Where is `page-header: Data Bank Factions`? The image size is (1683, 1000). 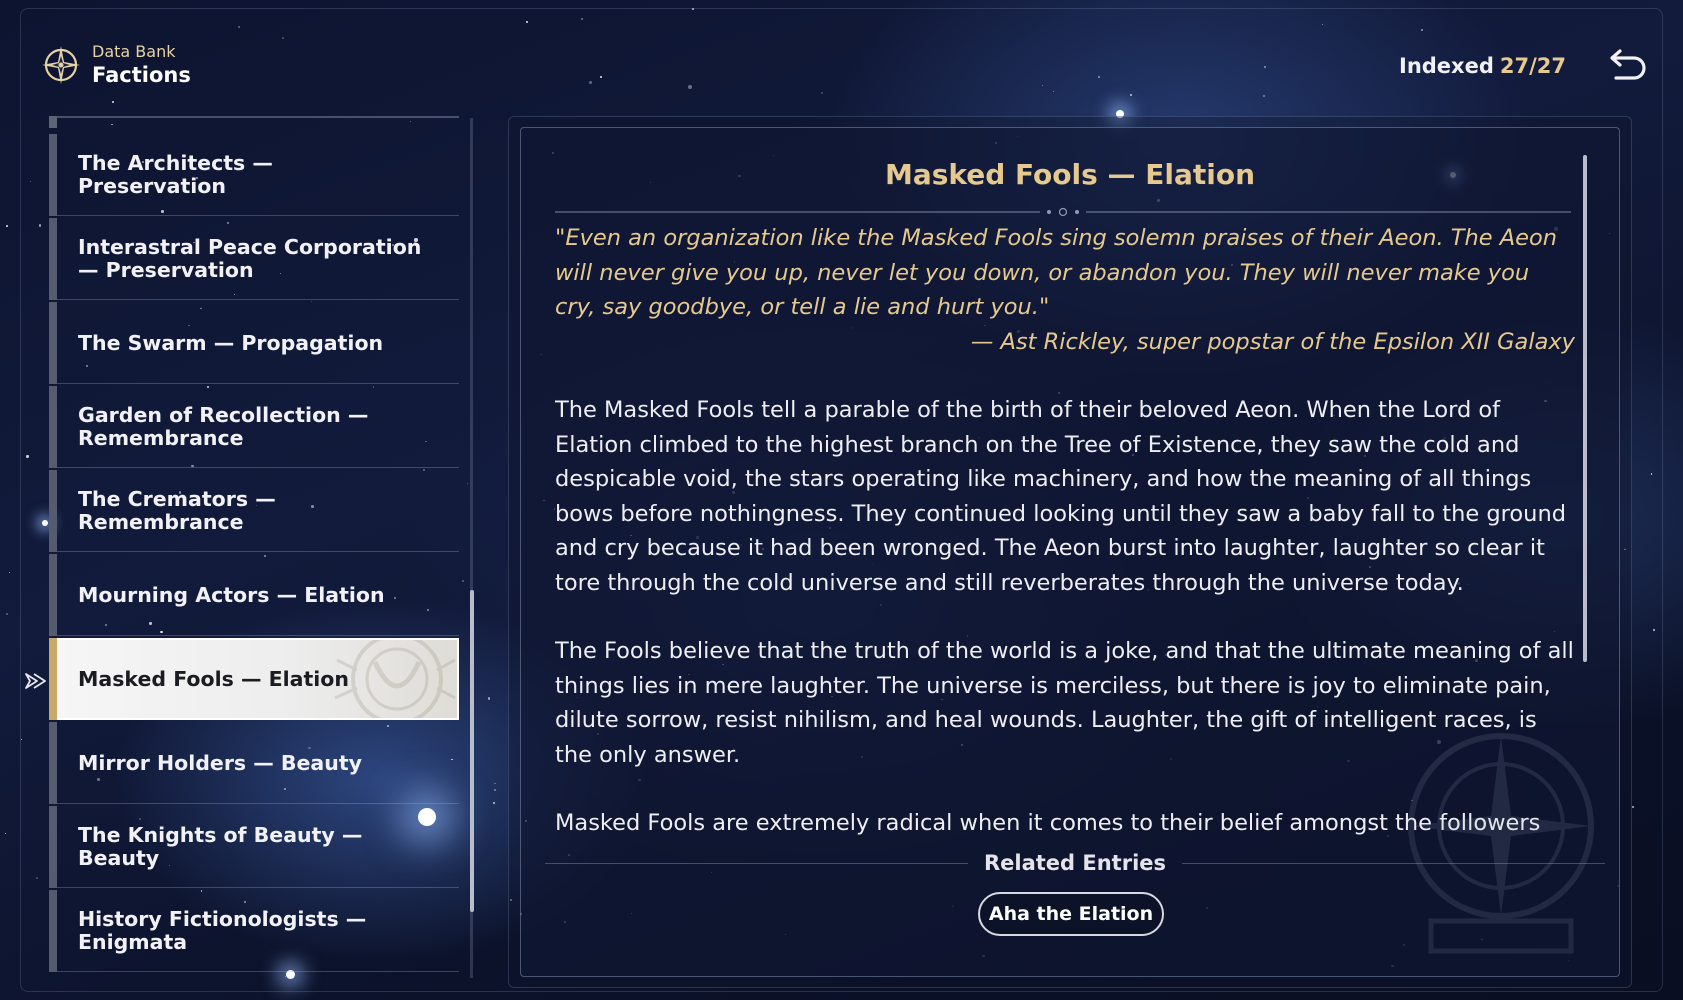
page-header: Data Bank Factions is located at coordinates (115, 65).